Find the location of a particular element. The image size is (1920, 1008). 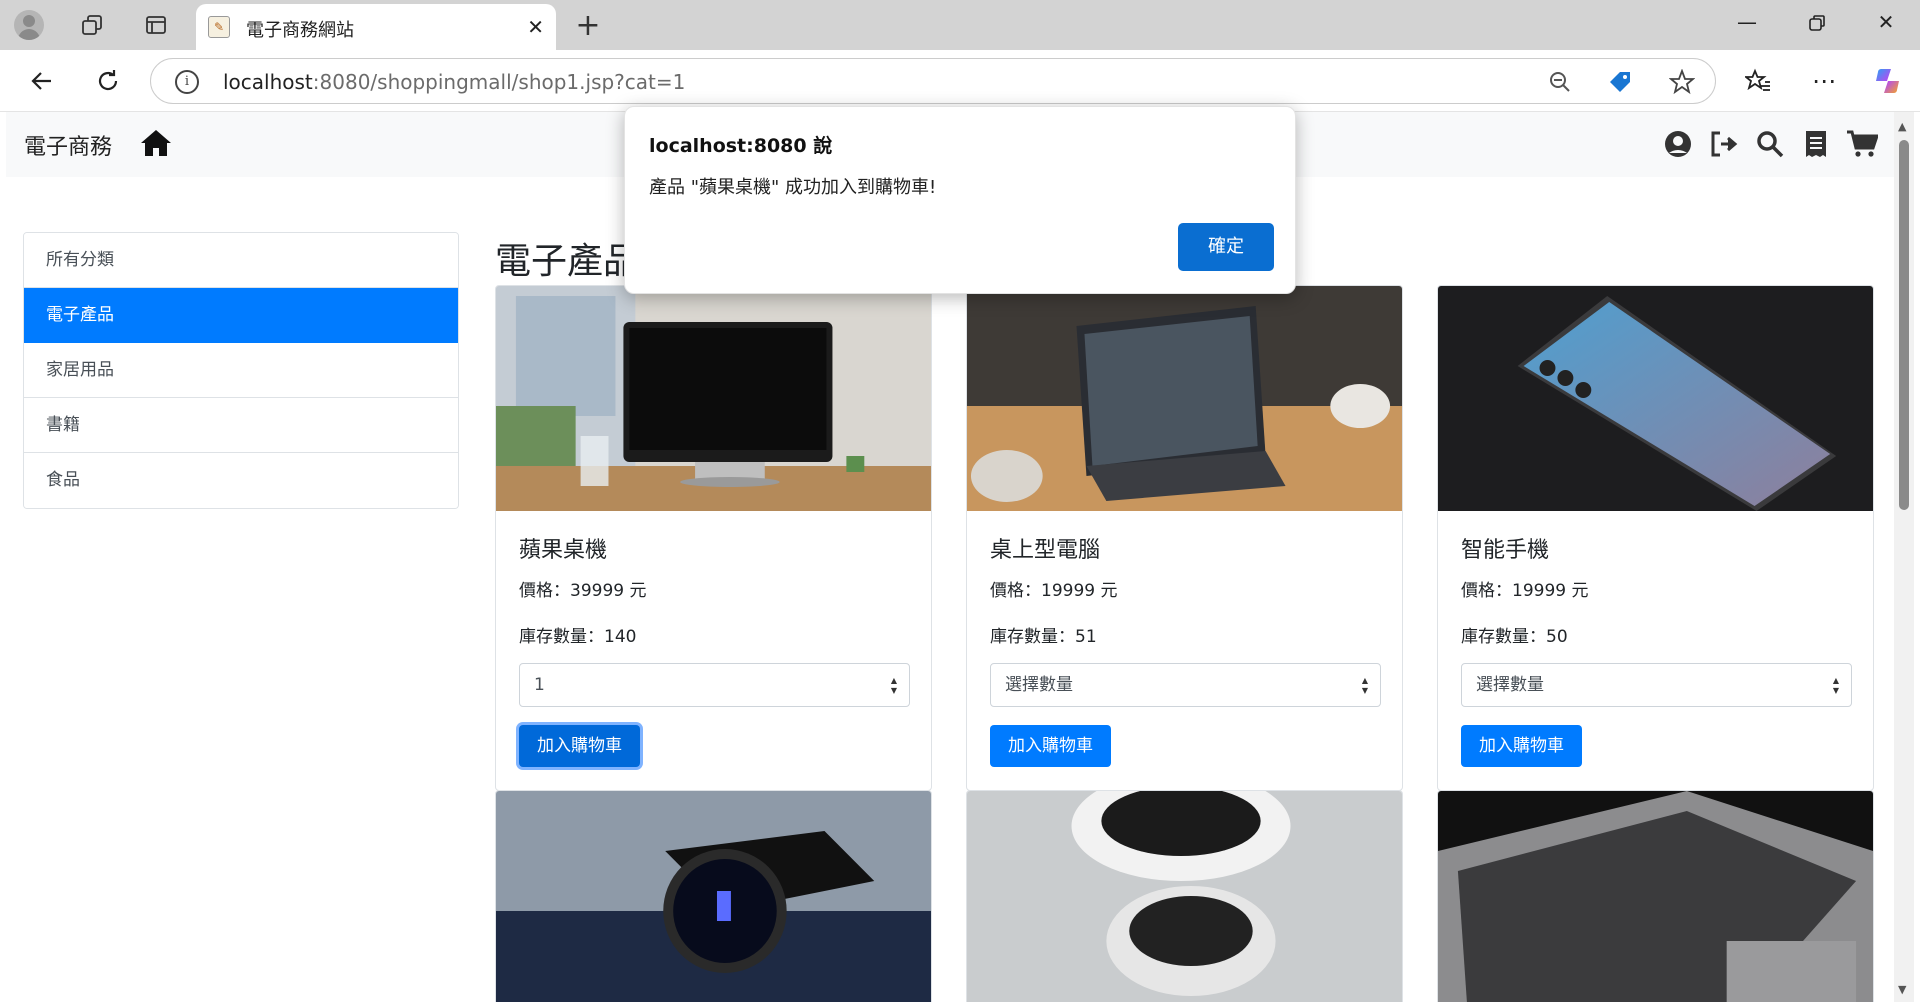

dialog-ok-button: 確定 is located at coordinates (1226, 247).